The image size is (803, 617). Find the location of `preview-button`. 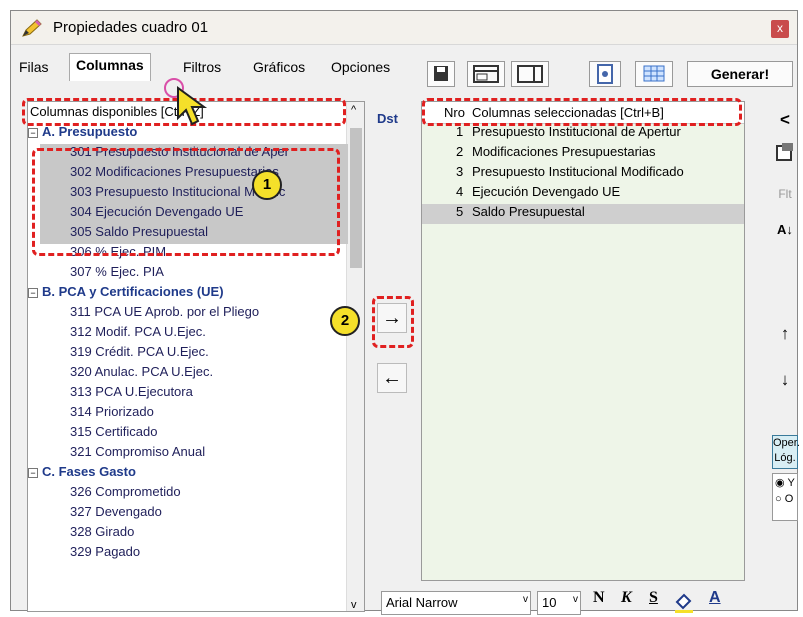

preview-button is located at coordinates (605, 74).